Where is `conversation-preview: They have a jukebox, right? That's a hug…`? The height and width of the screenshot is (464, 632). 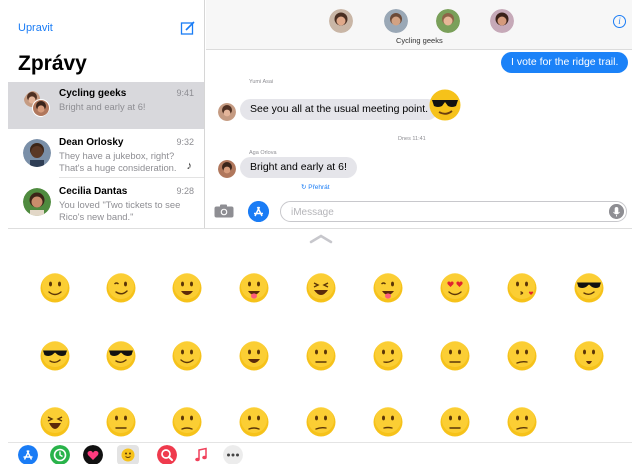
conversation-preview: They have a jukebox, right? That's a hug… is located at coordinates (118, 161).